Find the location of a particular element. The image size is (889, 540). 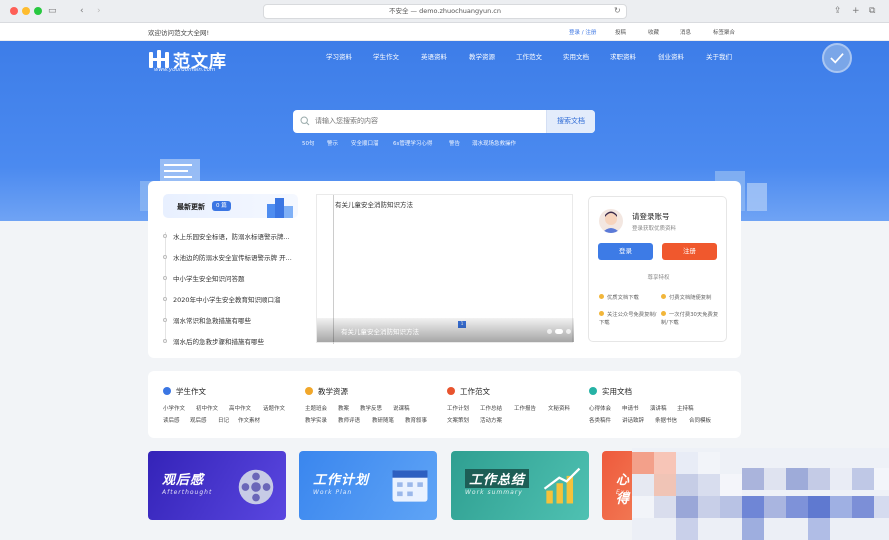

list-item: 溺水后的急救步骤和措施有哪些 is located at coordinates (235, 341).